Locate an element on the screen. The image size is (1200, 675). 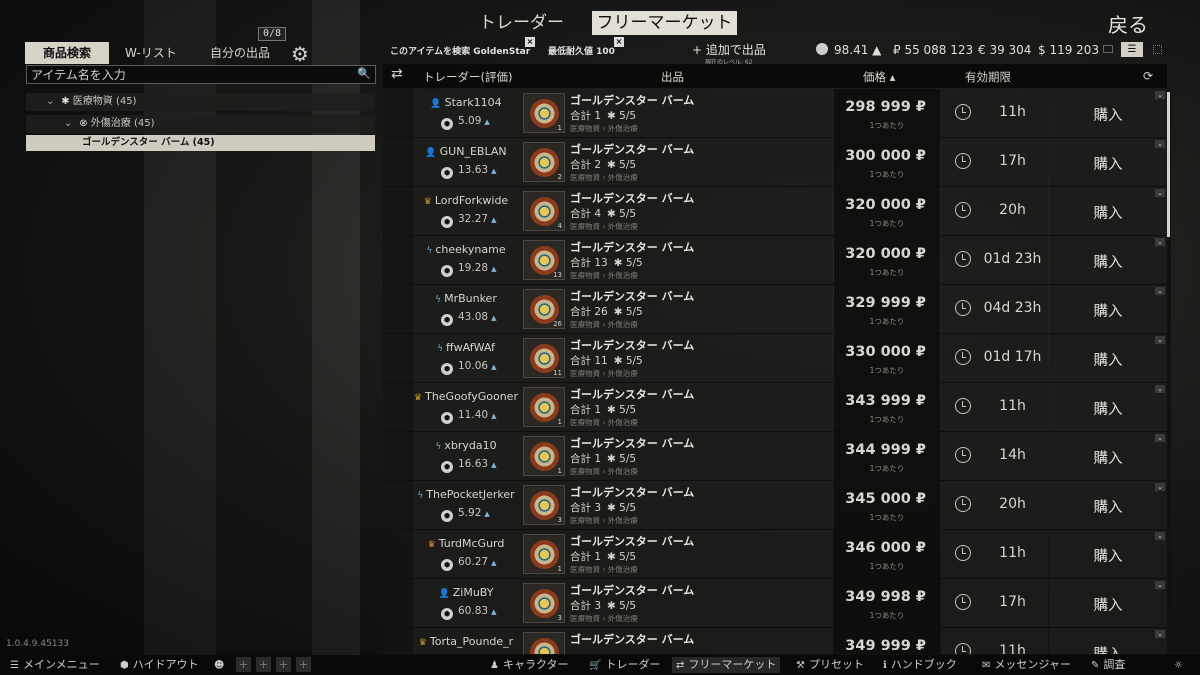
tab-traders: トレーダー is located at coordinates (521, 23).